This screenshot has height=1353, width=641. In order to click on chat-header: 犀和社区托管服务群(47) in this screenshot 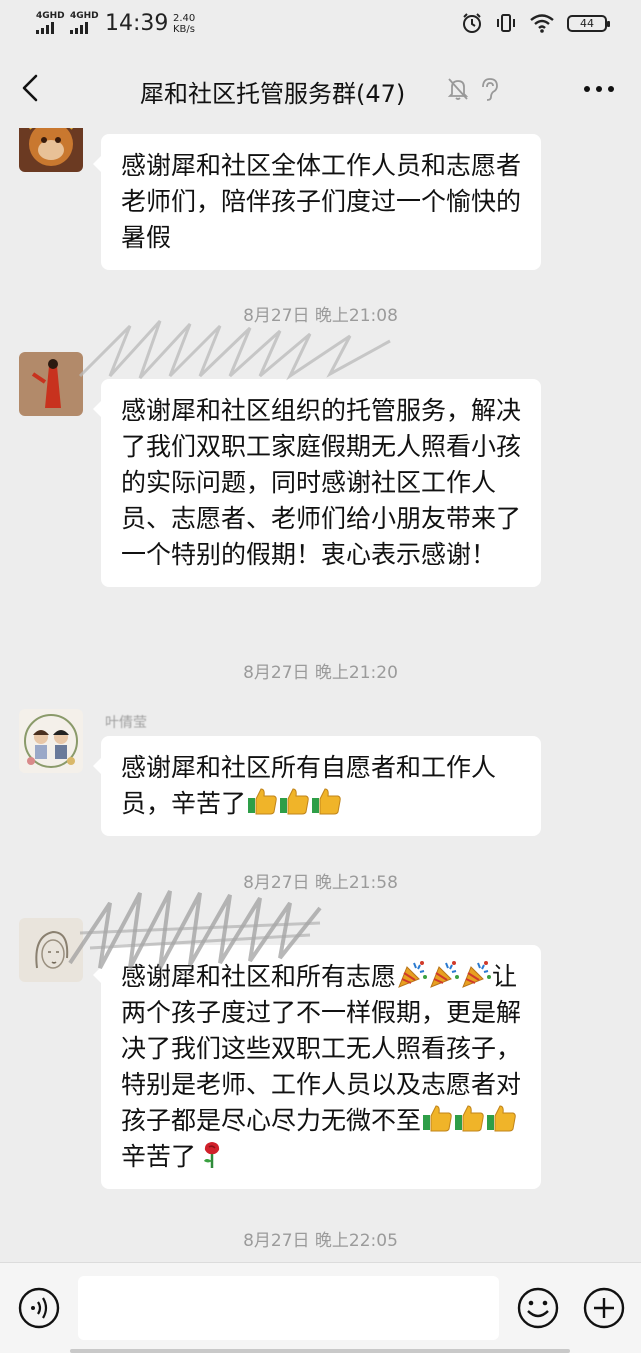, I will do `click(320, 89)`.